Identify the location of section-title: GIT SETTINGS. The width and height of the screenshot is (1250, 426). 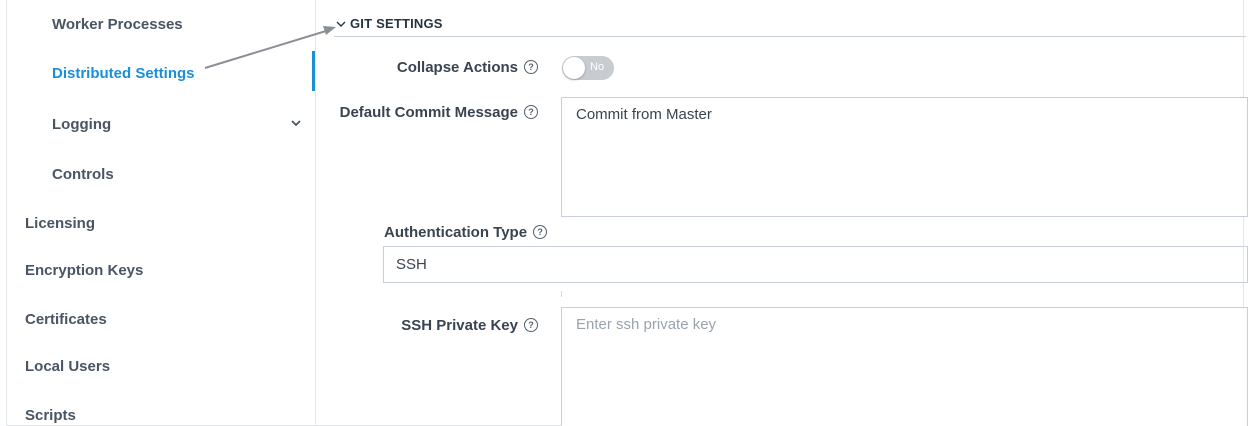
(396, 23).